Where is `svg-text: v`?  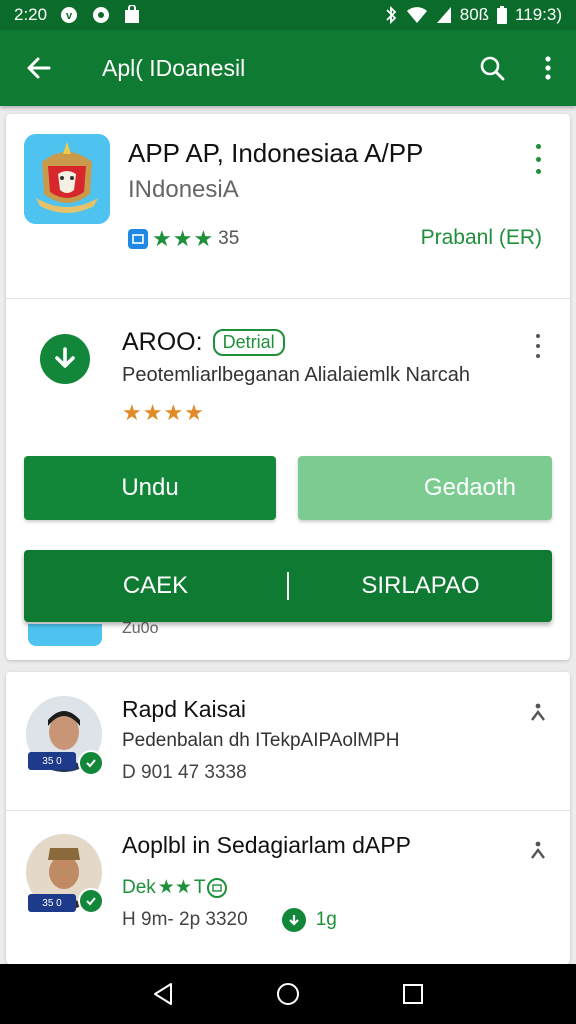 svg-text: v is located at coordinates (69, 16).